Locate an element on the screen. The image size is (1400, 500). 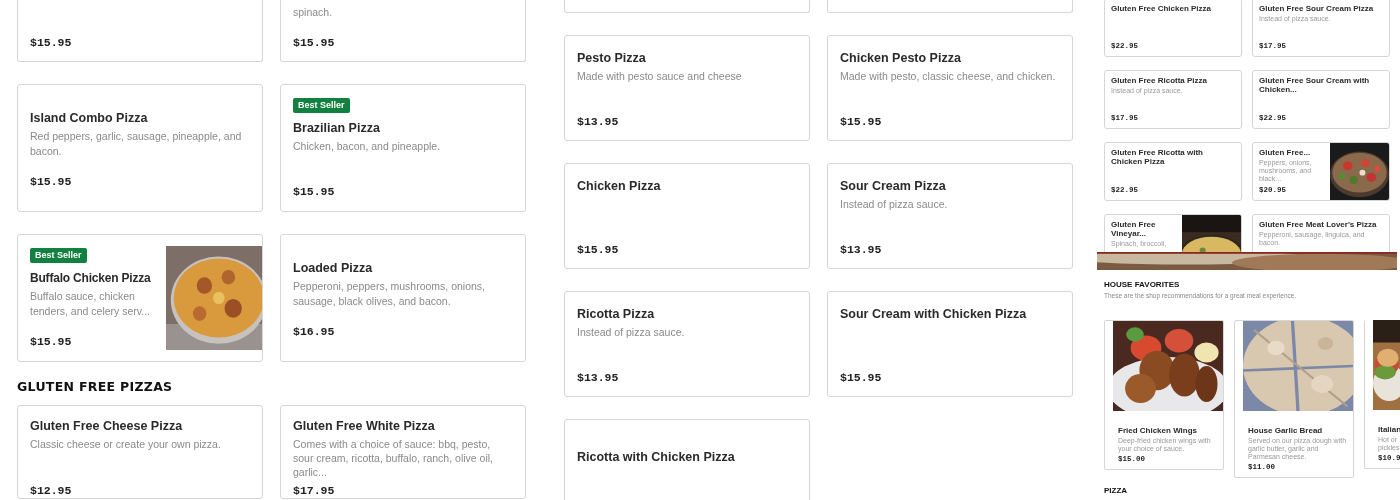
menu-card: Ricotta with Chicken Pizza is located at coordinates (687, 459).